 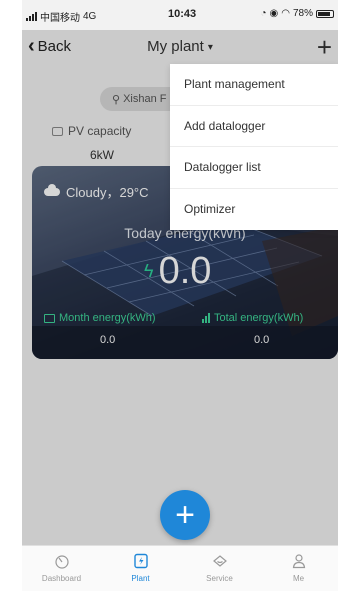 I want to click on alarm-icon: ◔, so click(x=263, y=13).